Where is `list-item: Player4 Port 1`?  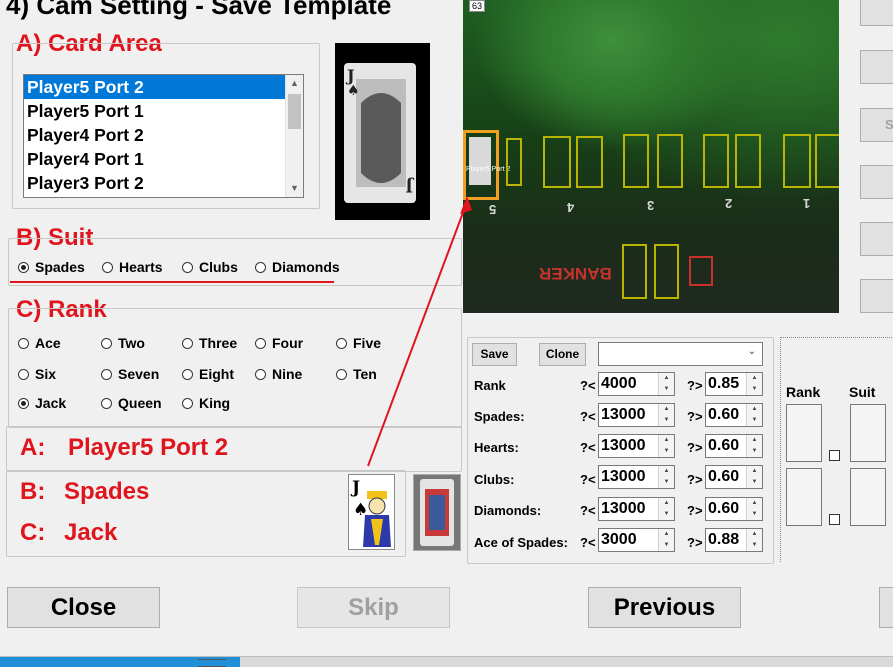 list-item: Player4 Port 1 is located at coordinates (156, 159).